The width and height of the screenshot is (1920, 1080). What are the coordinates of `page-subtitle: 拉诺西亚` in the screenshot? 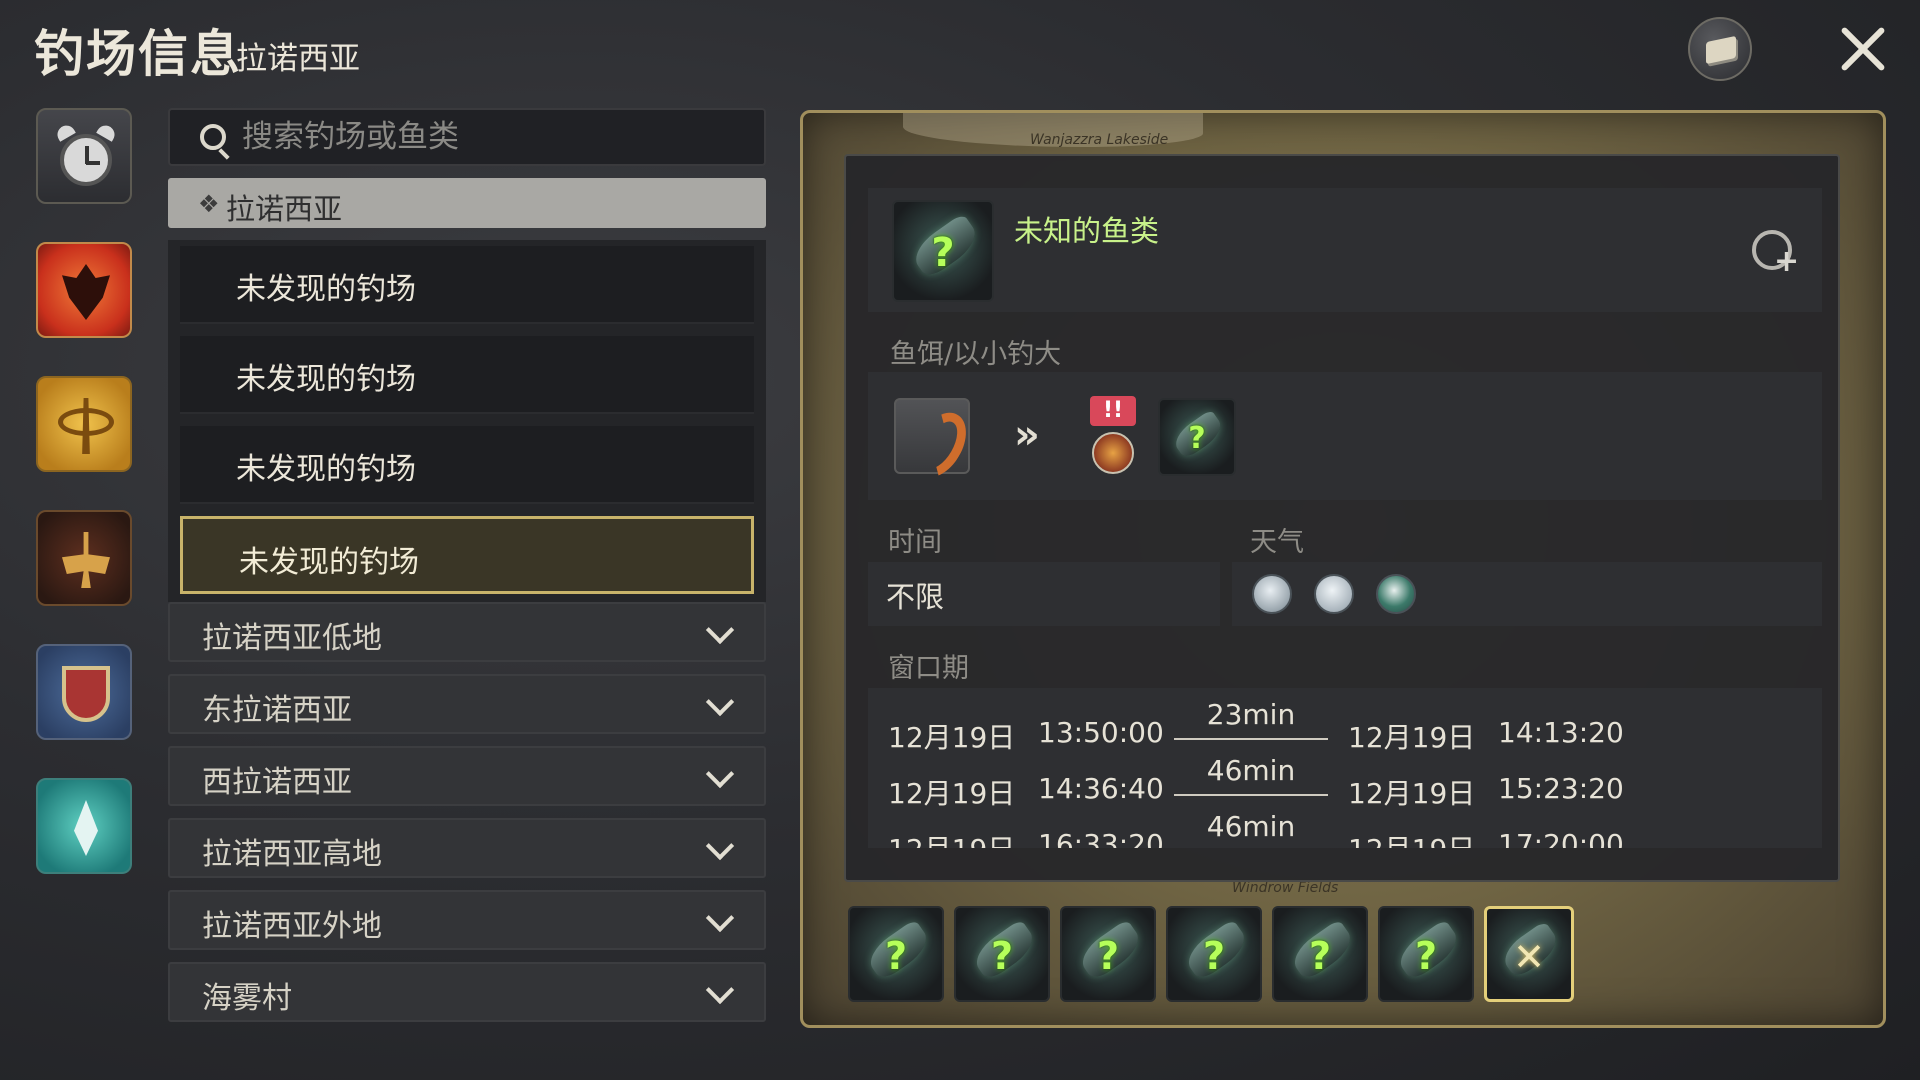 It's located at (298, 59).